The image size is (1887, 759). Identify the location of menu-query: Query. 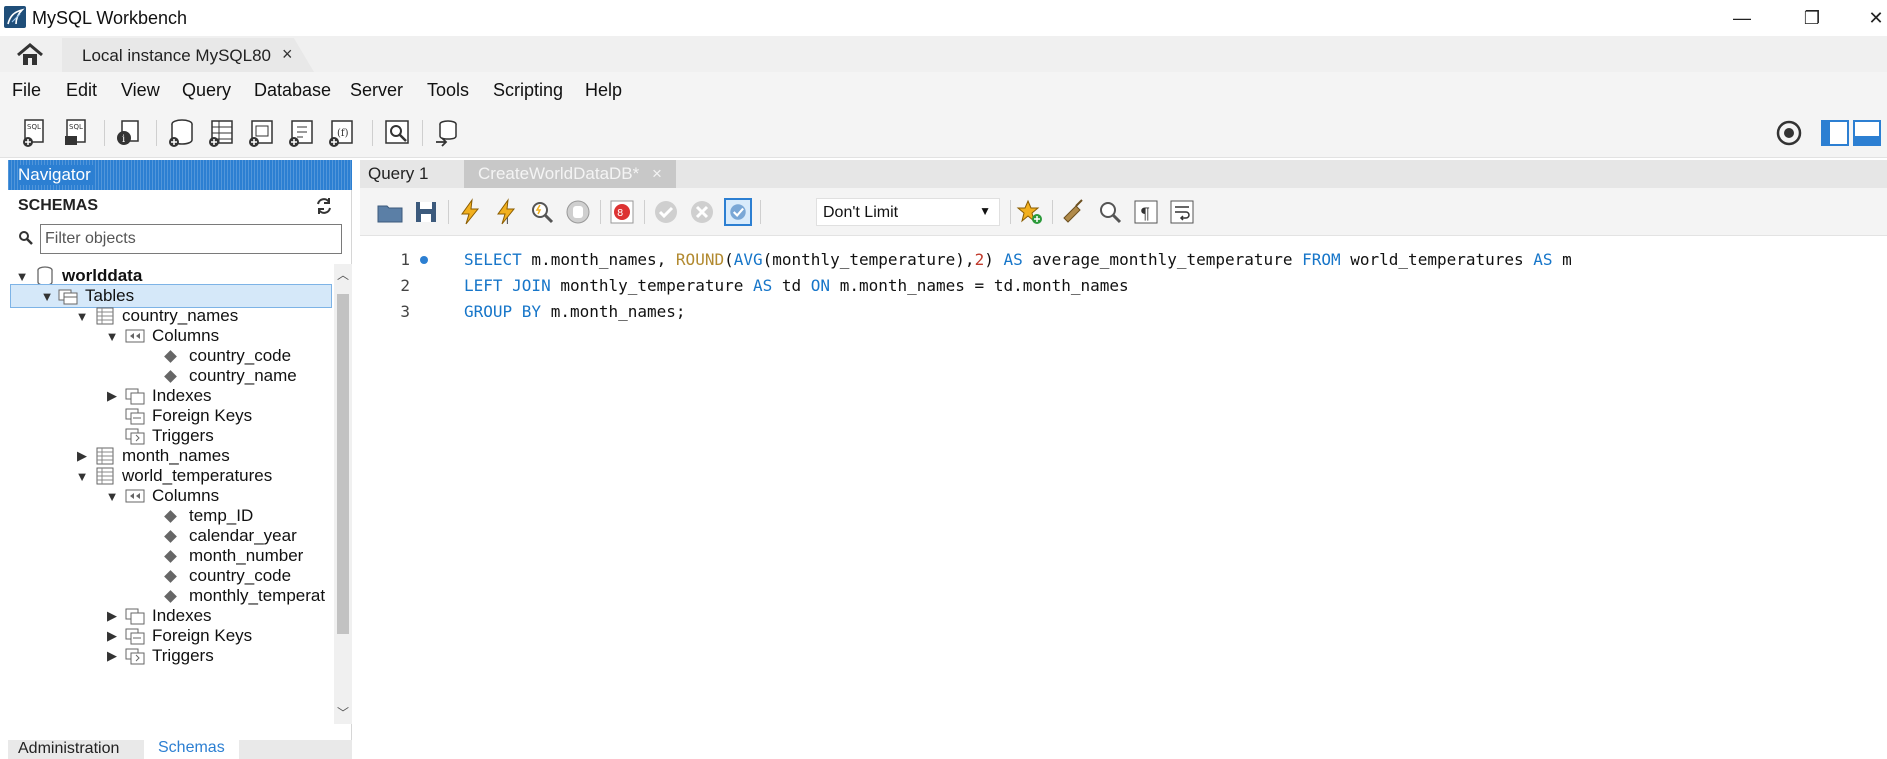
(206, 90).